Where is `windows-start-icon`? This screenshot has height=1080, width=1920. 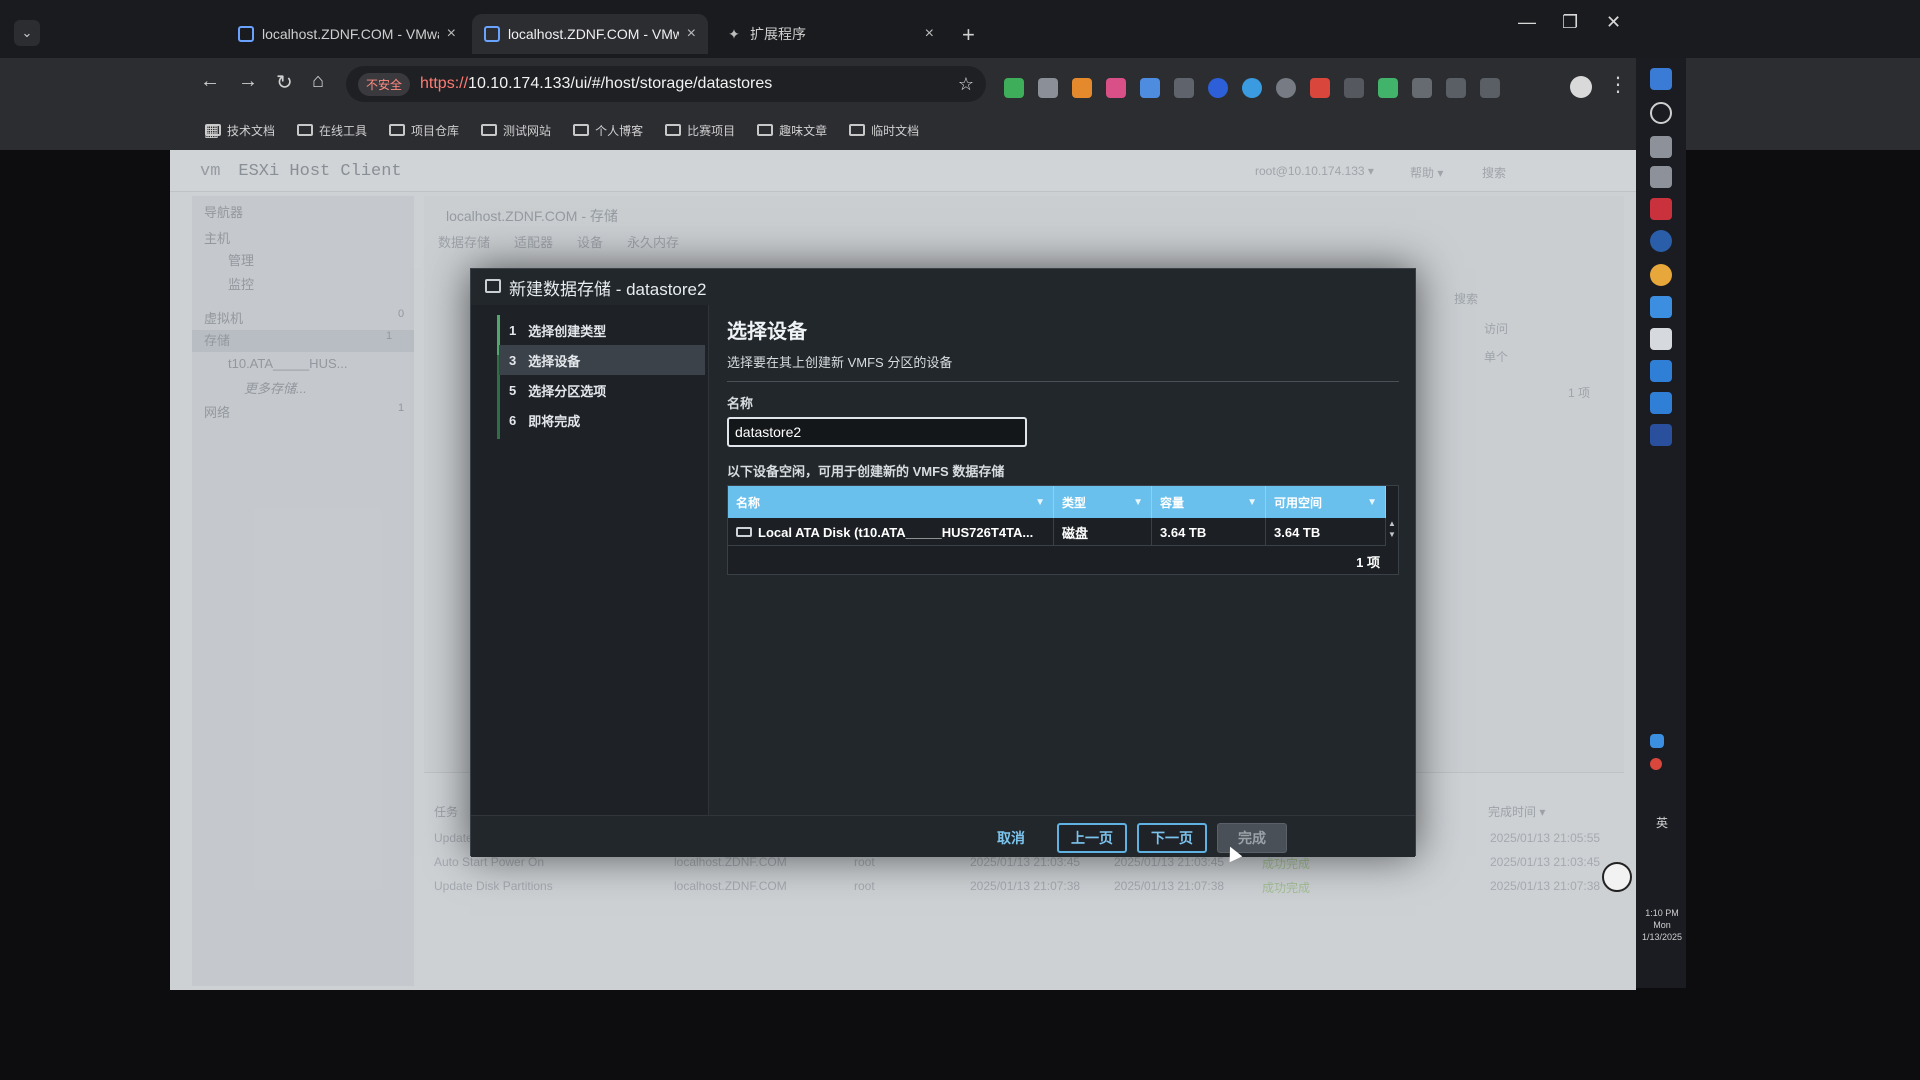
windows-start-icon is located at coordinates (1661, 79).